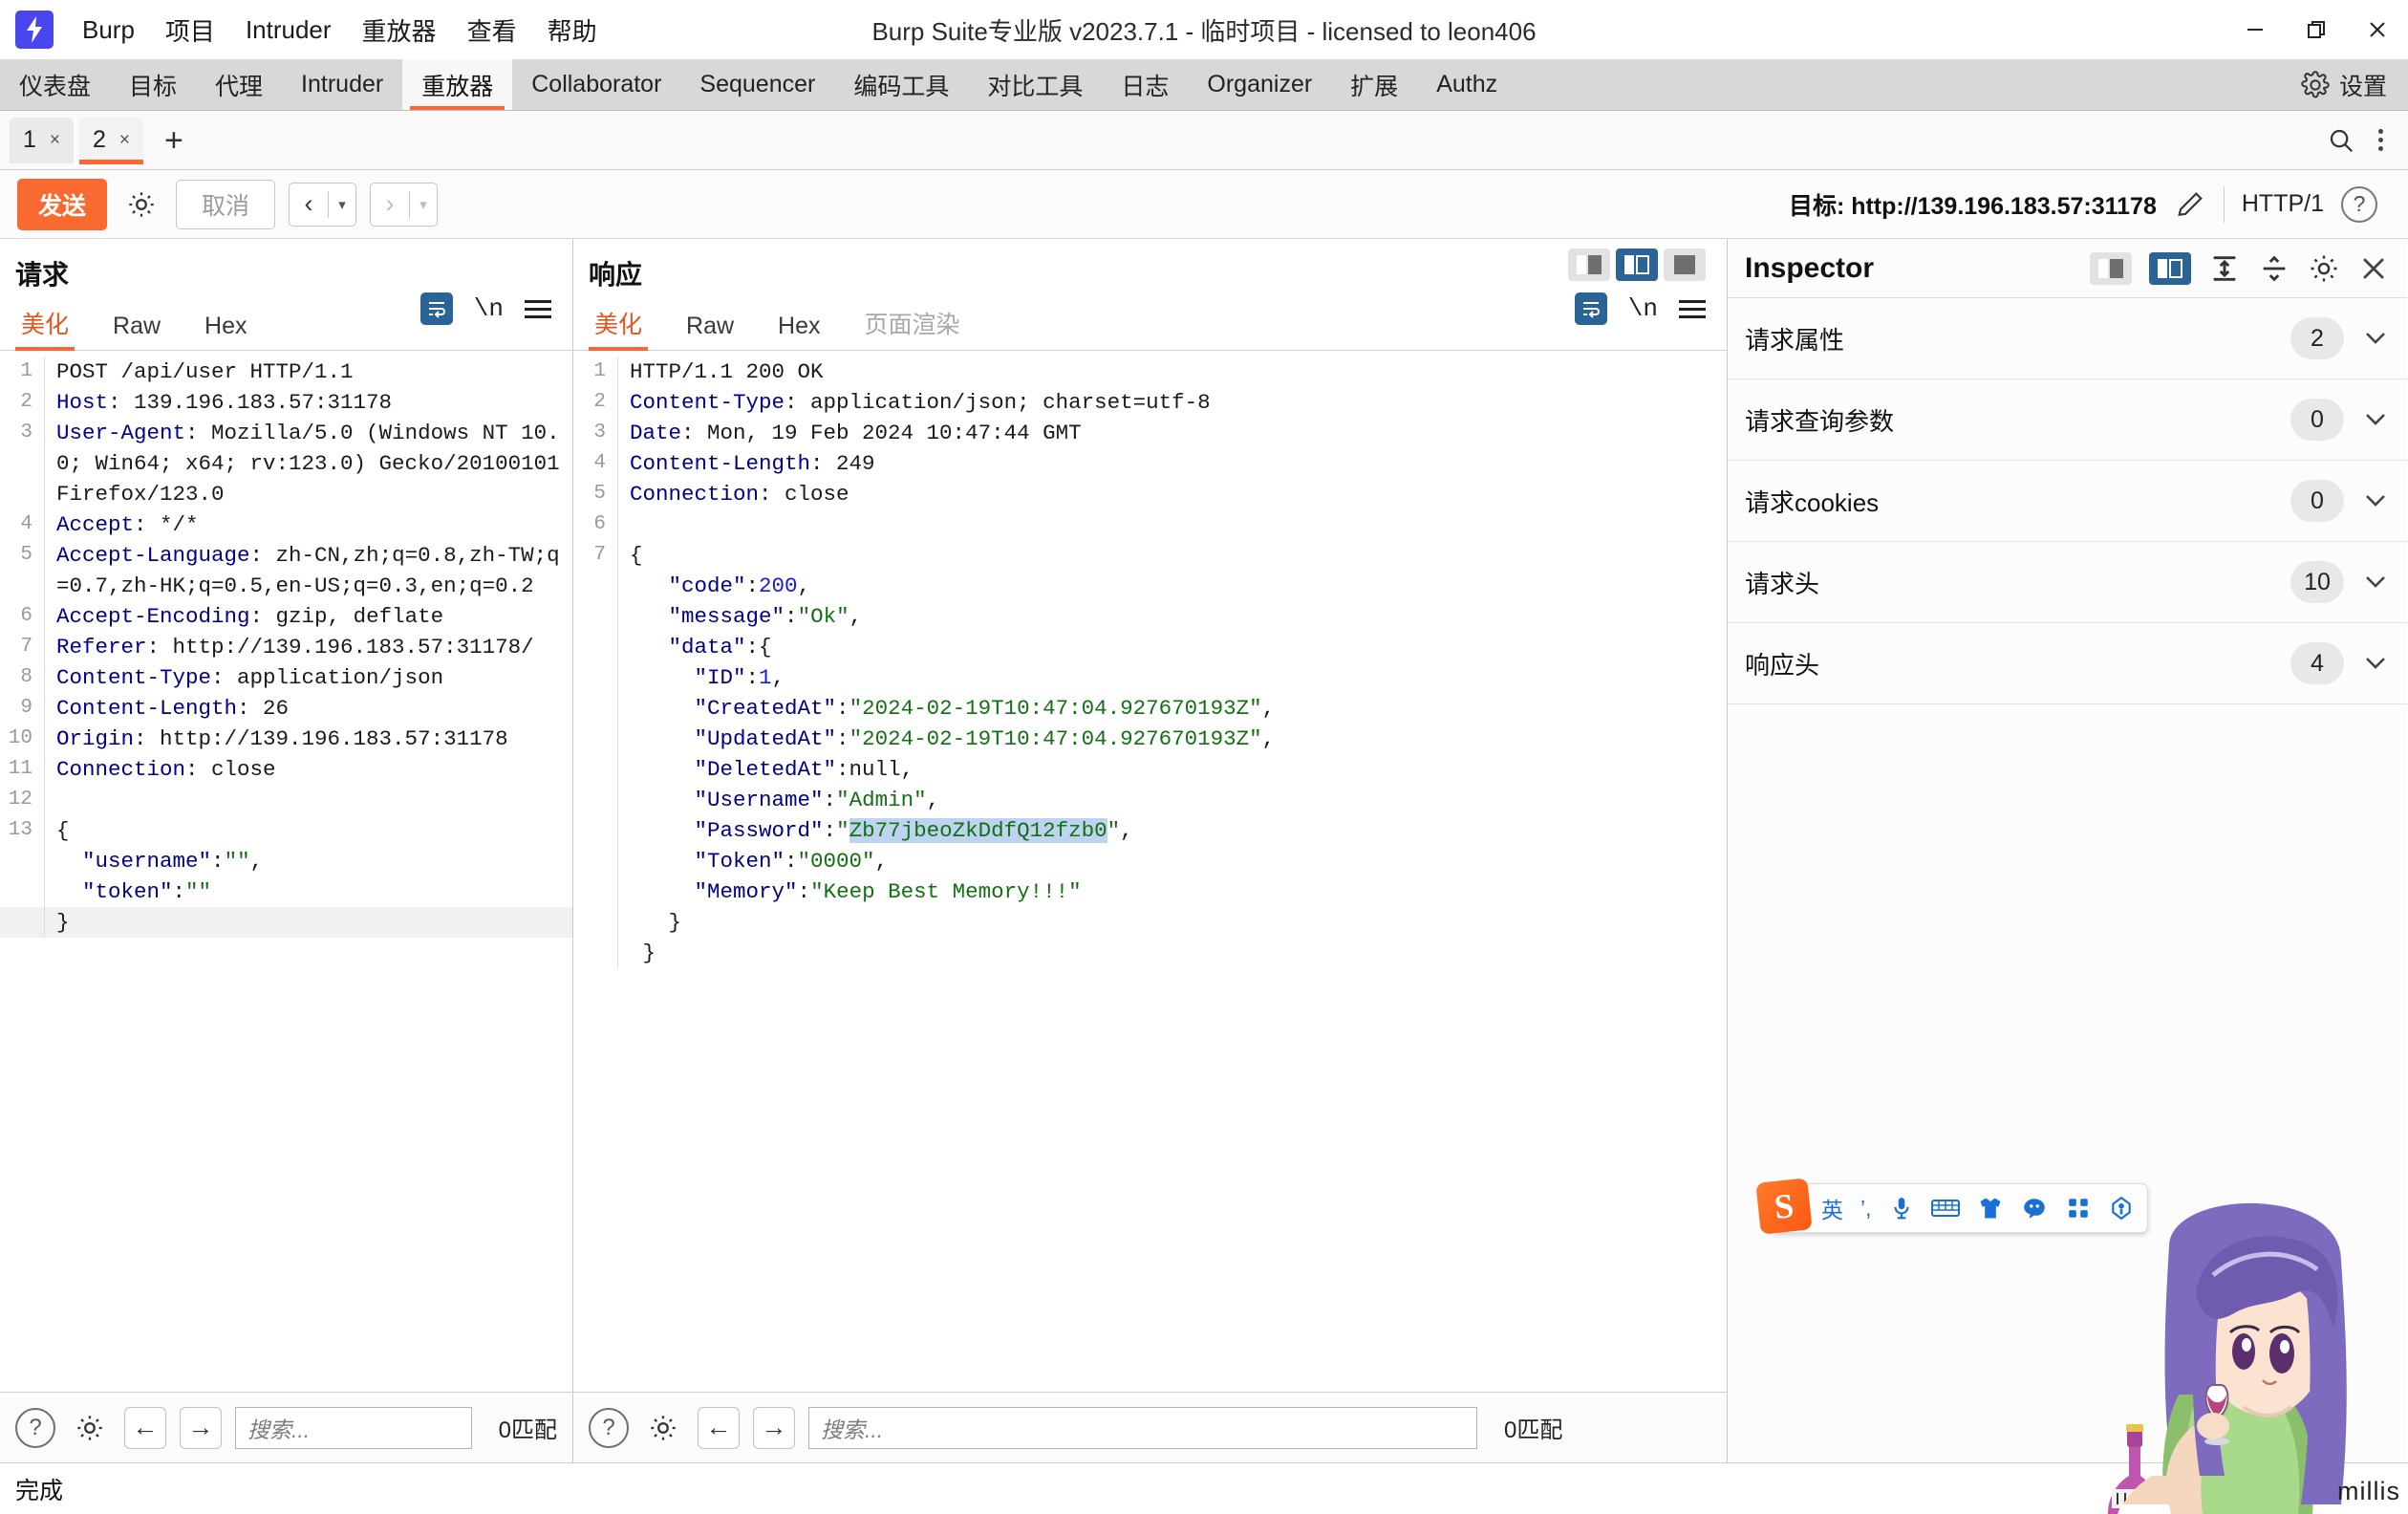  Describe the element at coordinates (2225, 268) in the screenshot. I see `expand-all-icon` at that location.